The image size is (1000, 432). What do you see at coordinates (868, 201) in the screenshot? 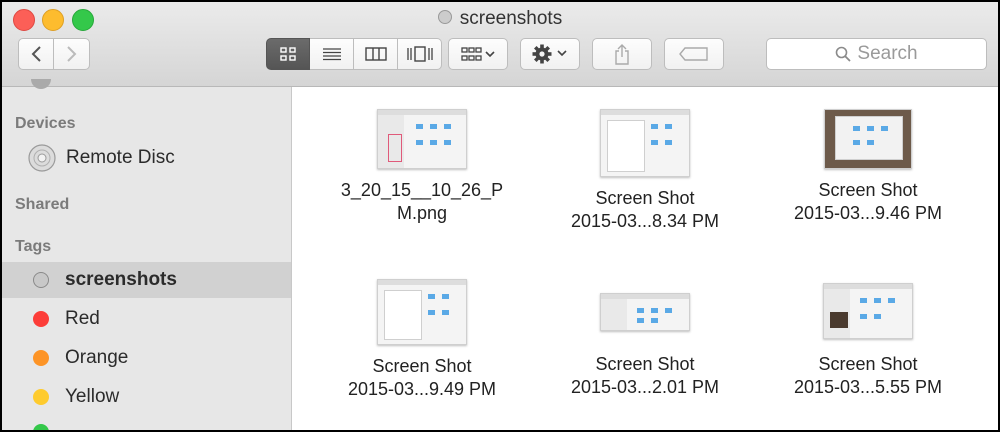
I see `file-name: Screen Shot 2015-03...9.46 PM` at bounding box center [868, 201].